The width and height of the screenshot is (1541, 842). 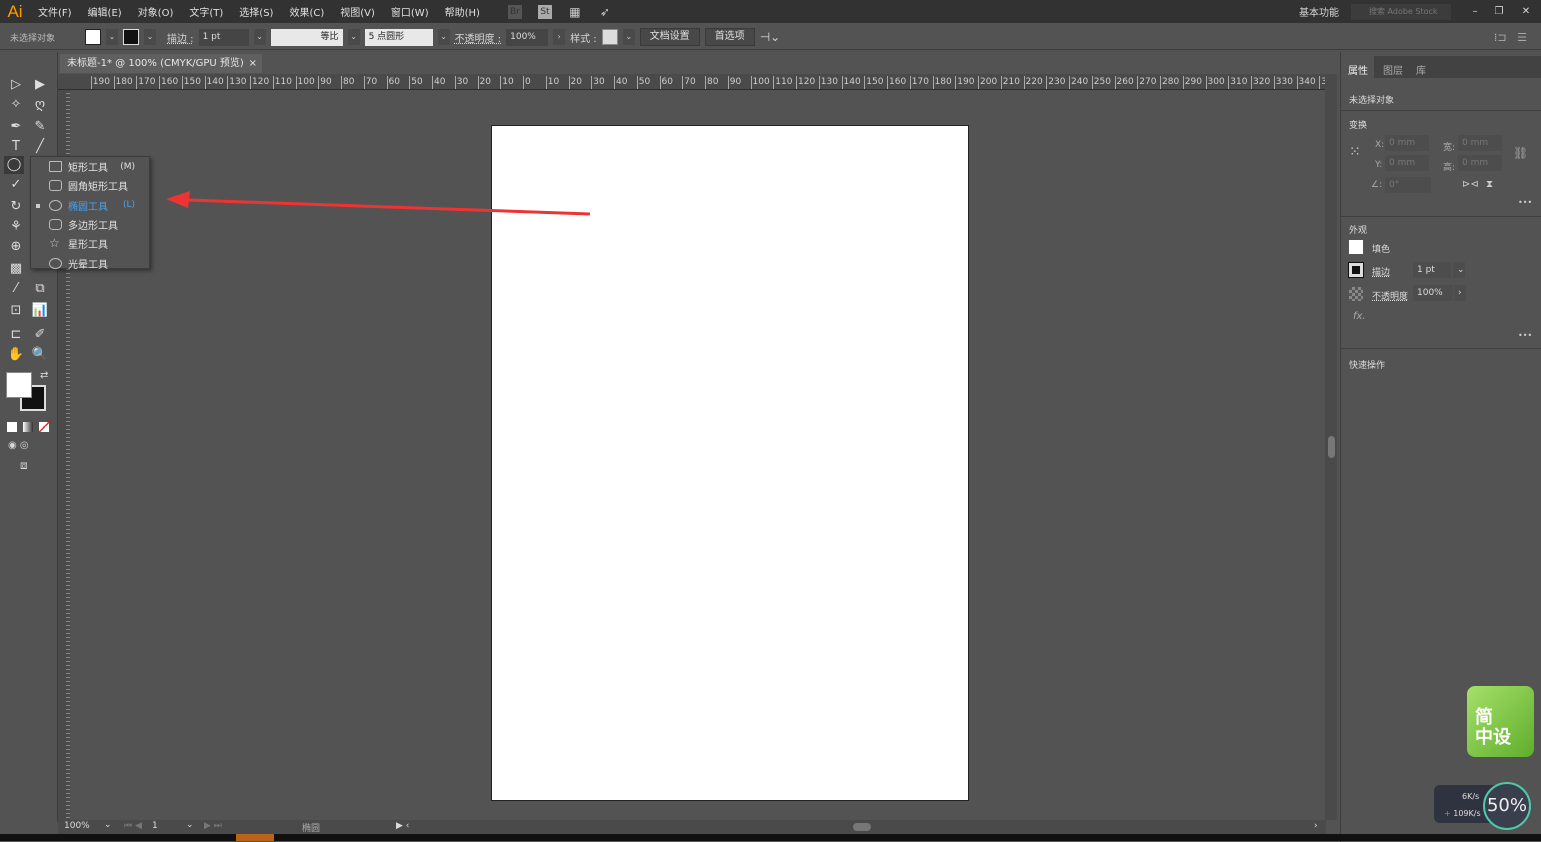 What do you see at coordinates (306, 11) in the screenshot?
I see `menu-effect: 效果(C)` at bounding box center [306, 11].